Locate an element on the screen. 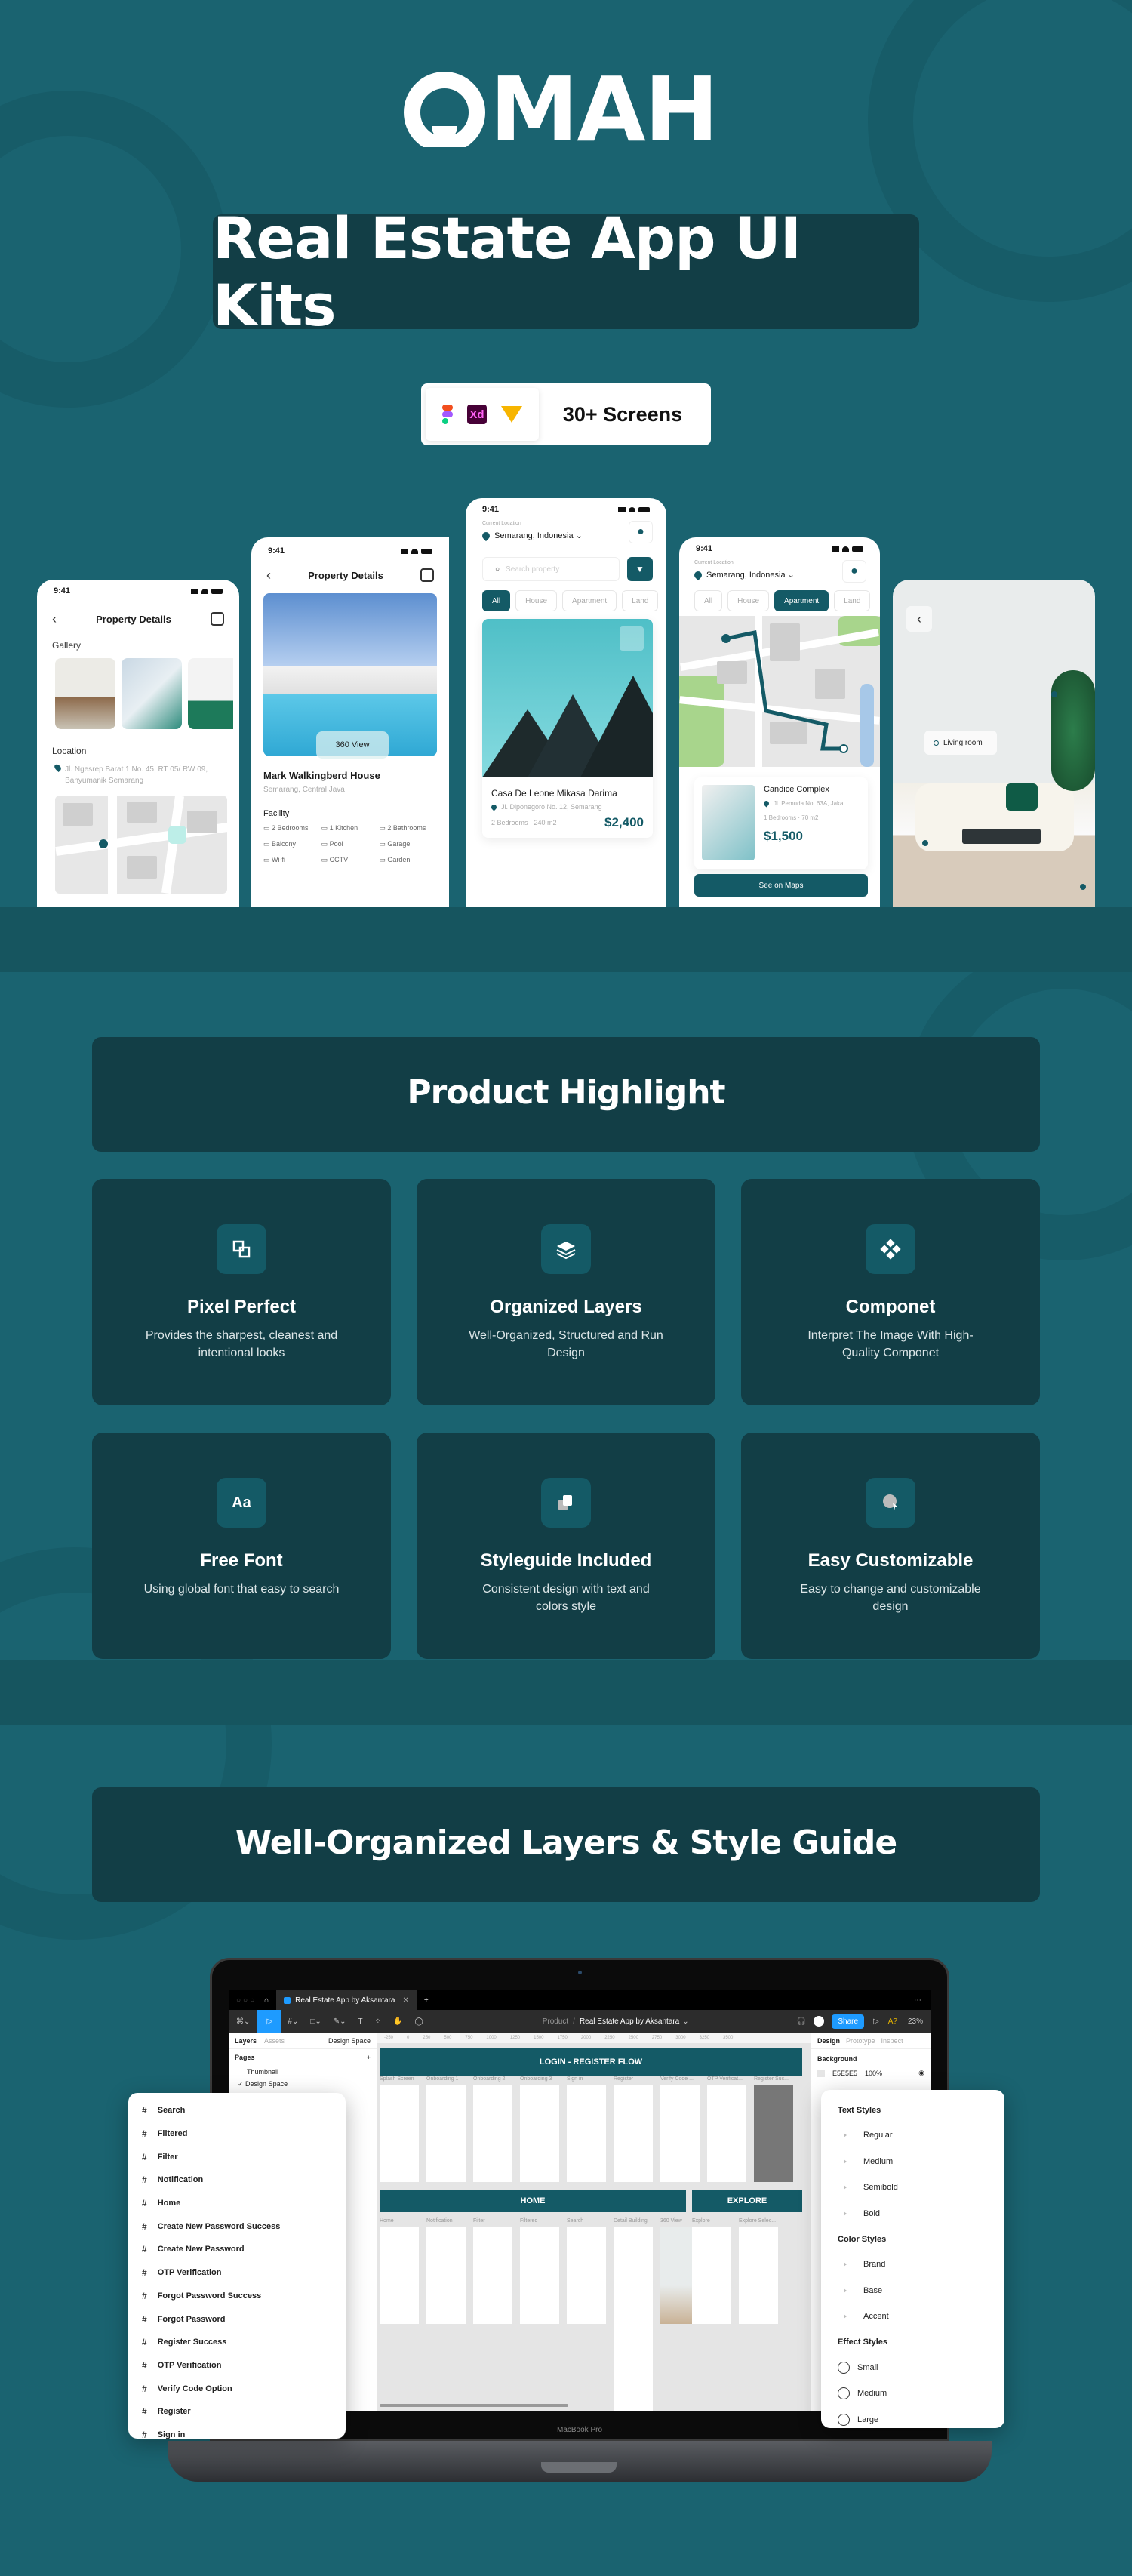 Image resolution: width=1132 pixels, height=2576 pixels. frame-label: Search is located at coordinates (575, 2221).